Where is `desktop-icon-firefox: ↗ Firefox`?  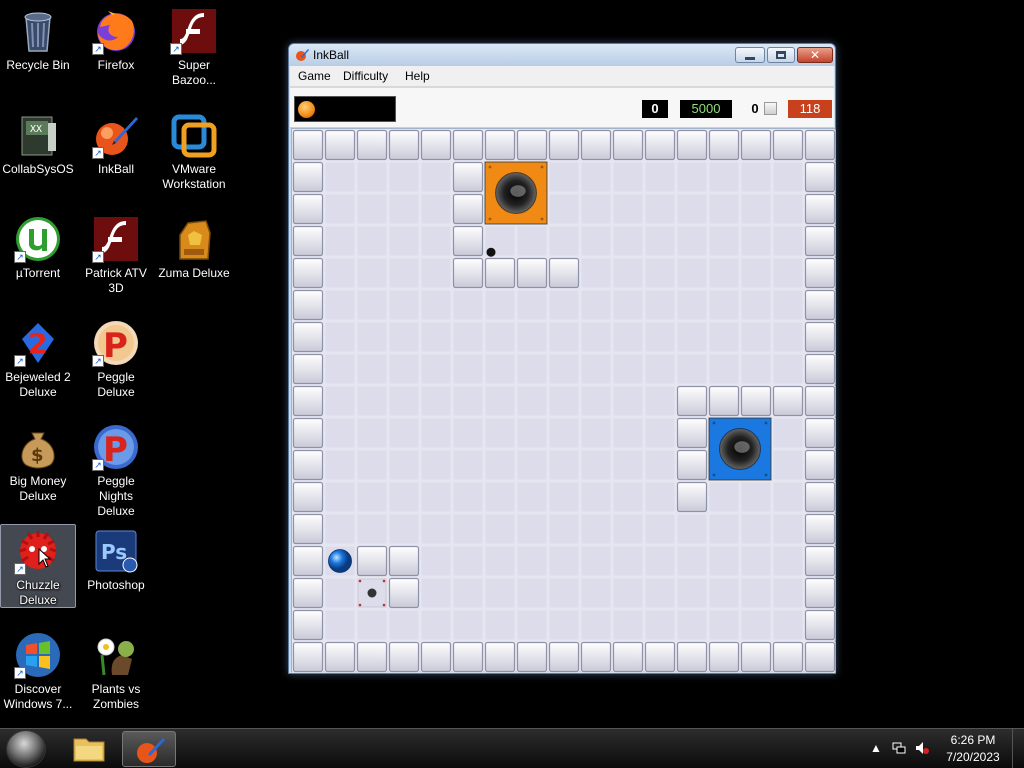
desktop-icon-firefox: ↗ Firefox is located at coordinates (116, 44).